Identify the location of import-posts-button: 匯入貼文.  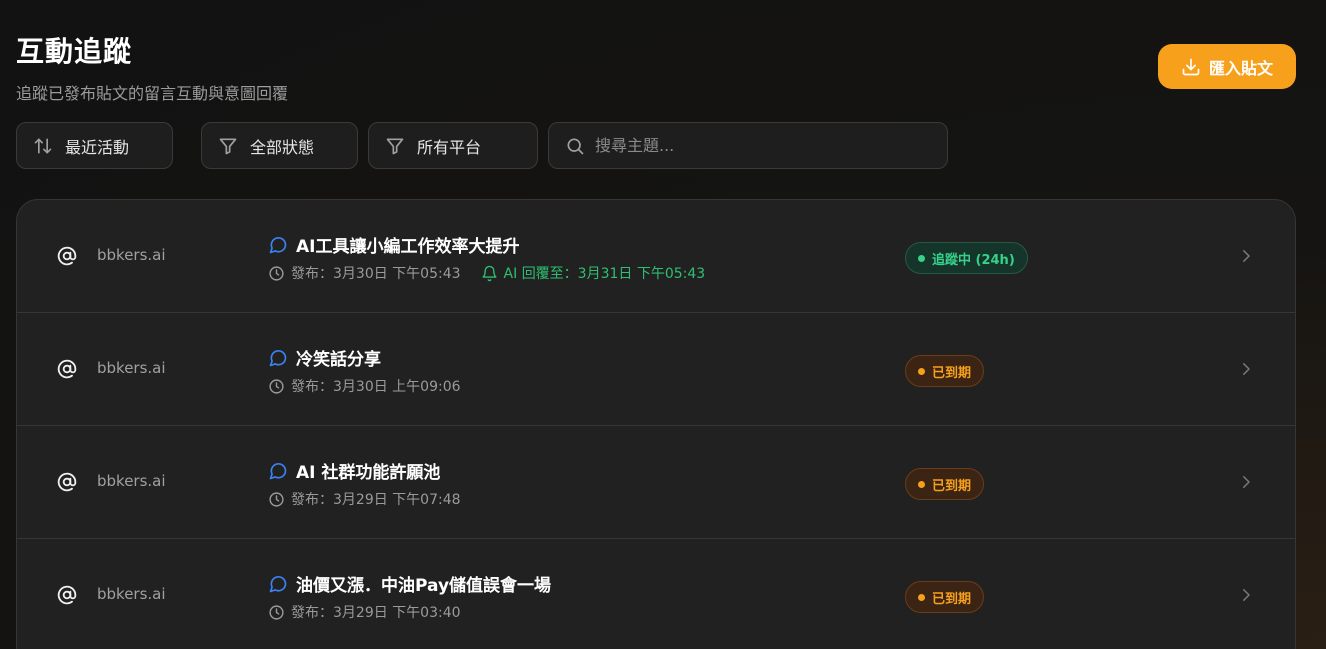
(1227, 66).